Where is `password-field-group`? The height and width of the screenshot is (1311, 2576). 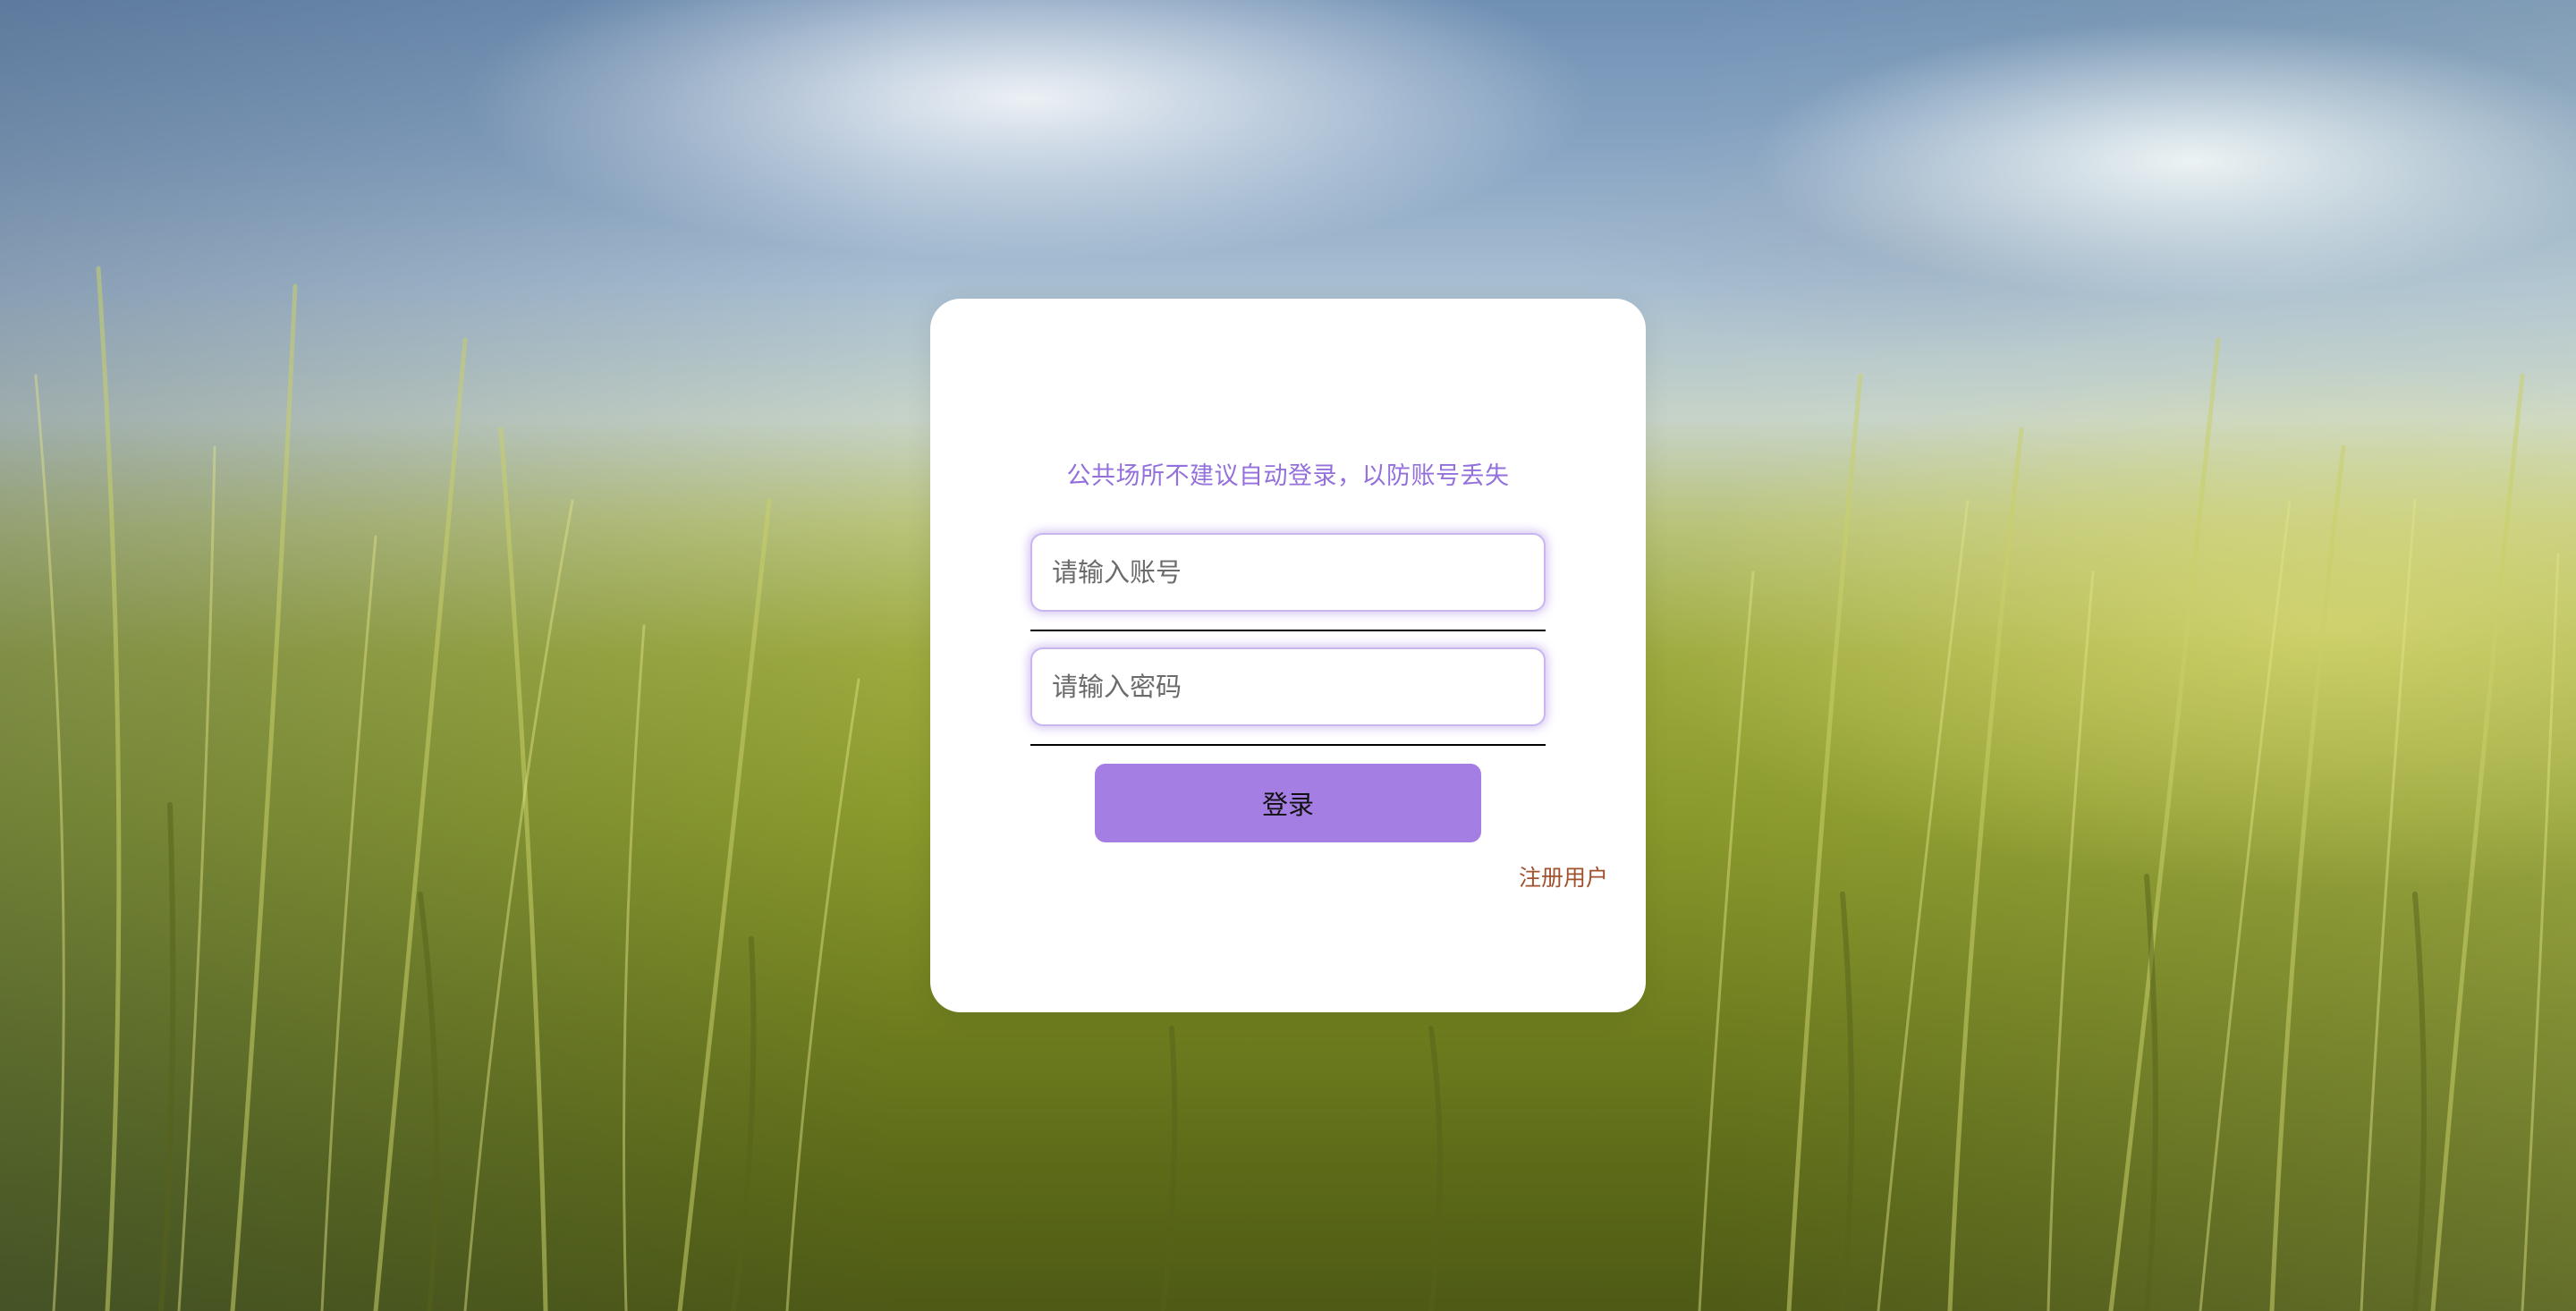 password-field-group is located at coordinates (1288, 696).